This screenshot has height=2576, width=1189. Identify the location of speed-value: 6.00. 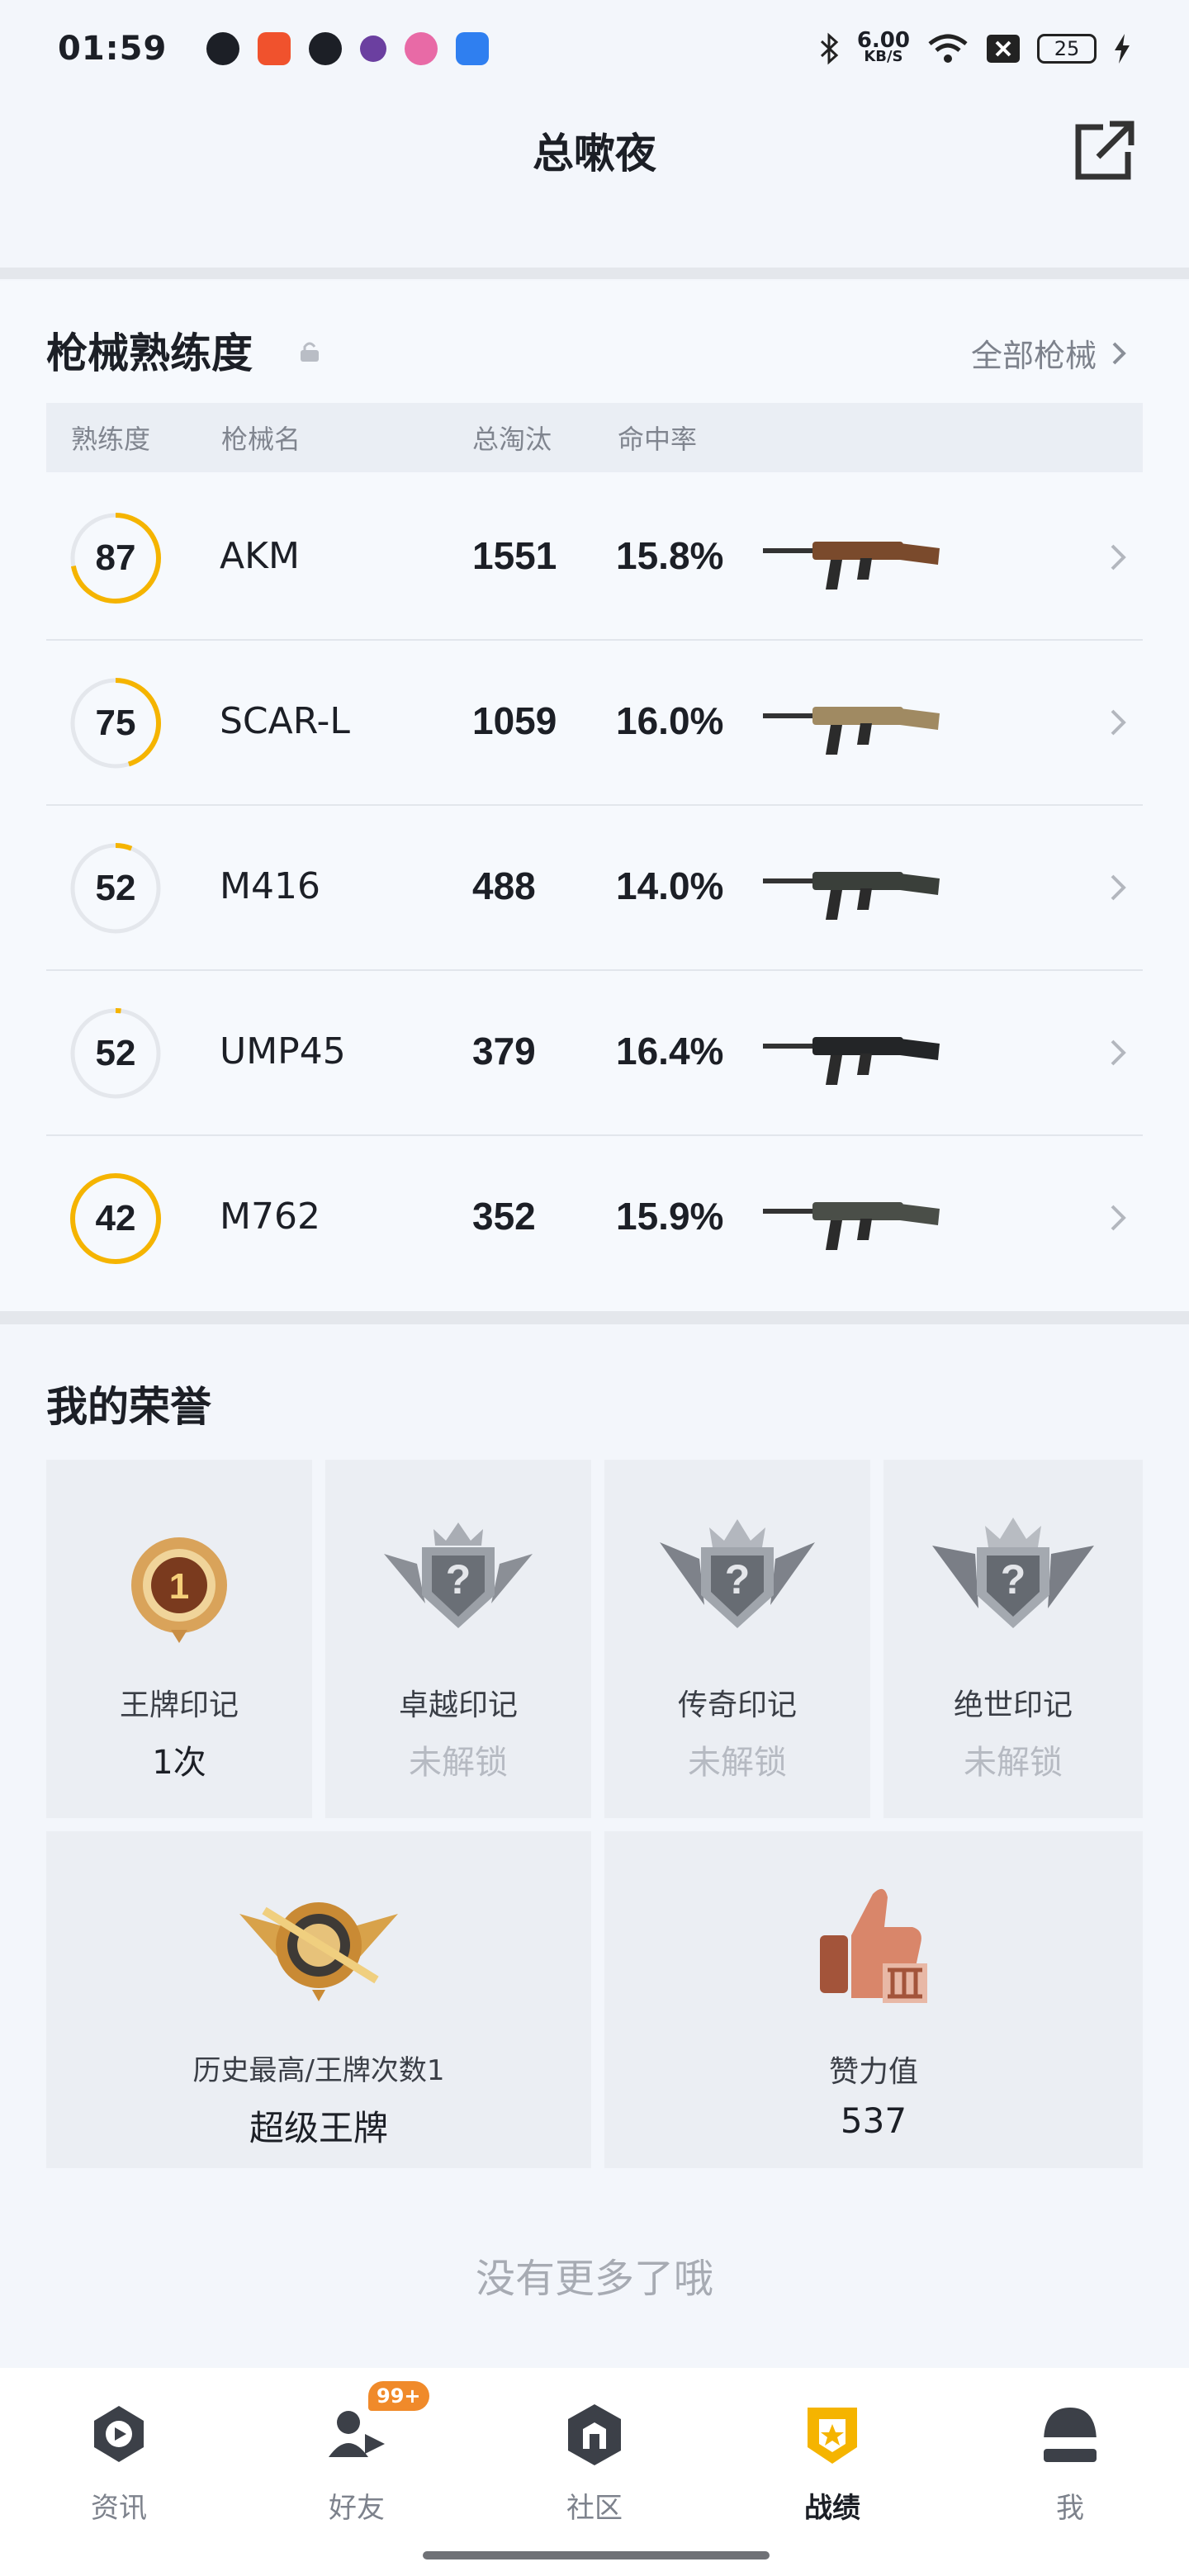
(883, 40).